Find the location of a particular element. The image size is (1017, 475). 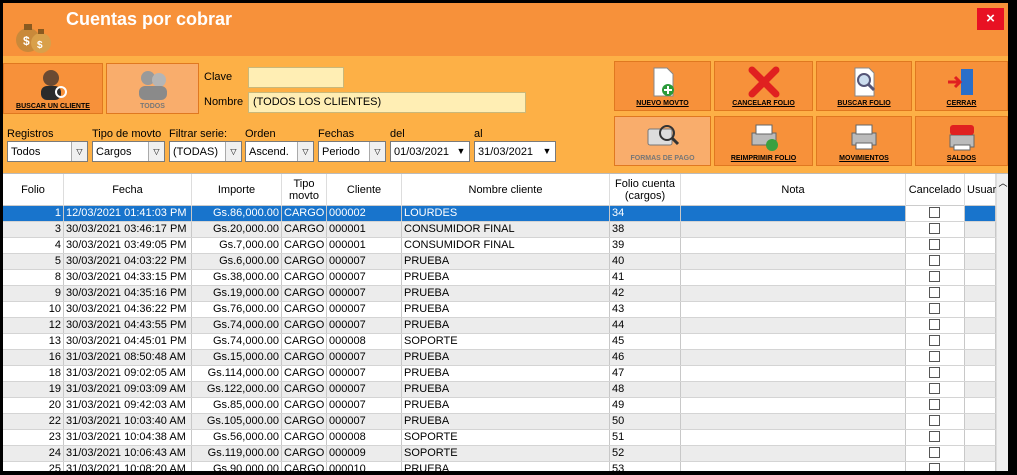

cell-folio: 16 is located at coordinates (33, 357).